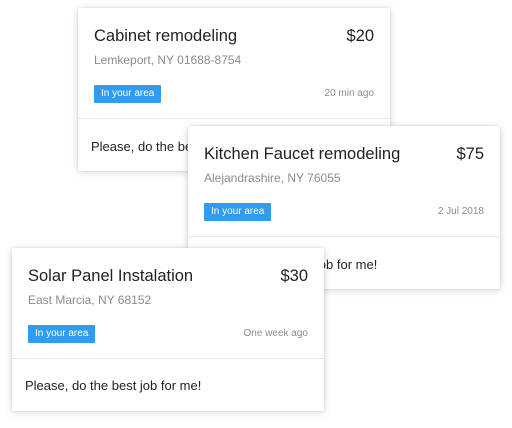  Describe the element at coordinates (294, 276) in the screenshot. I see `job-price: $30` at that location.